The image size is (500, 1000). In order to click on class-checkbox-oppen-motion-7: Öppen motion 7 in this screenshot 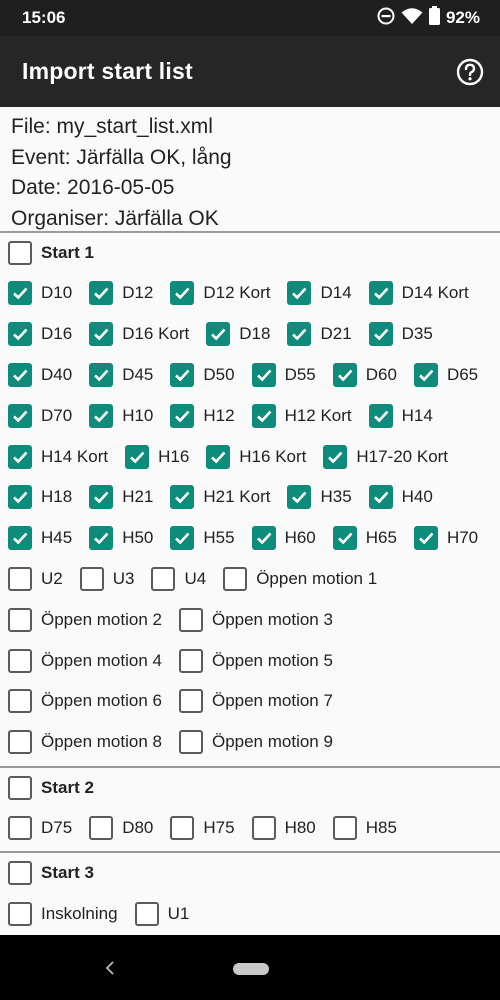, I will do `click(255, 701)`.